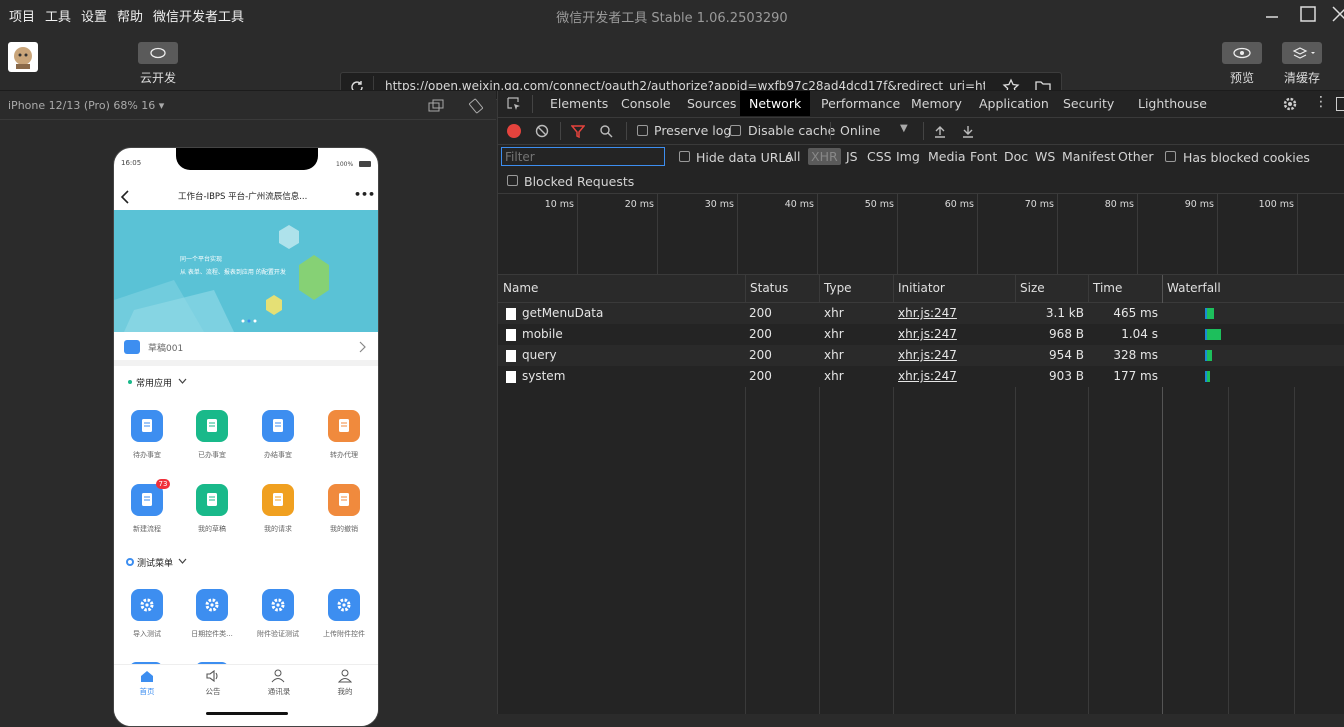 The image size is (1344, 727). Describe the element at coordinates (936, 103) in the screenshot. I see `tab-memory: Memory` at that location.